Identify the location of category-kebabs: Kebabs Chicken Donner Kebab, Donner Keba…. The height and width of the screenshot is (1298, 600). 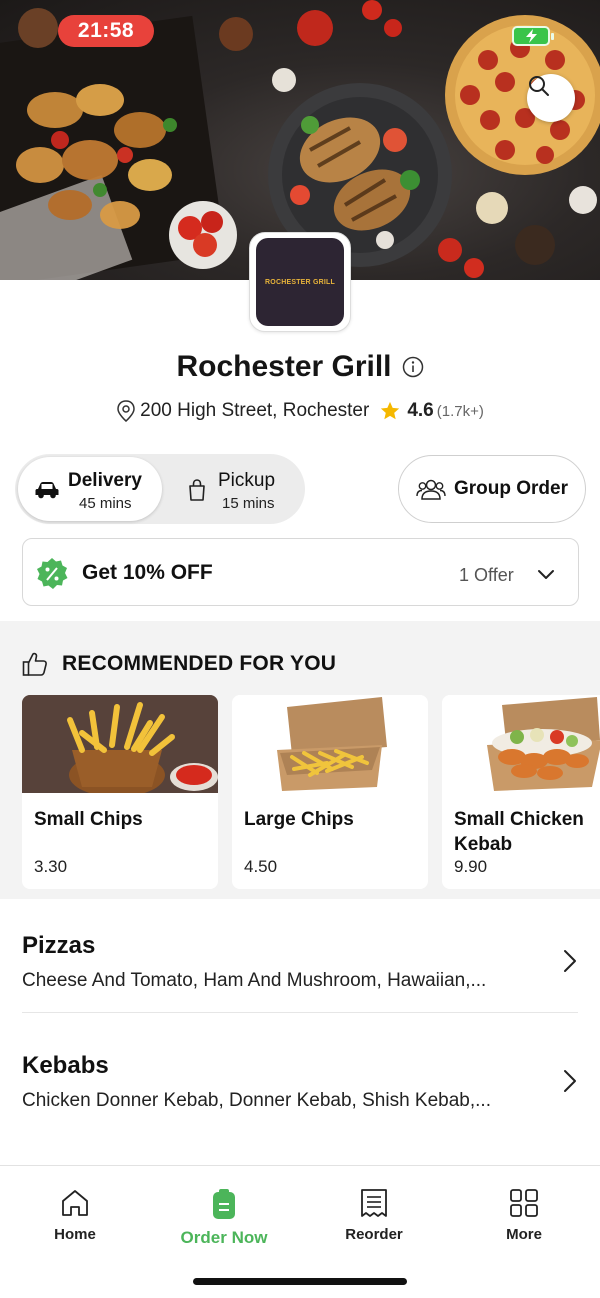
(300, 1077).